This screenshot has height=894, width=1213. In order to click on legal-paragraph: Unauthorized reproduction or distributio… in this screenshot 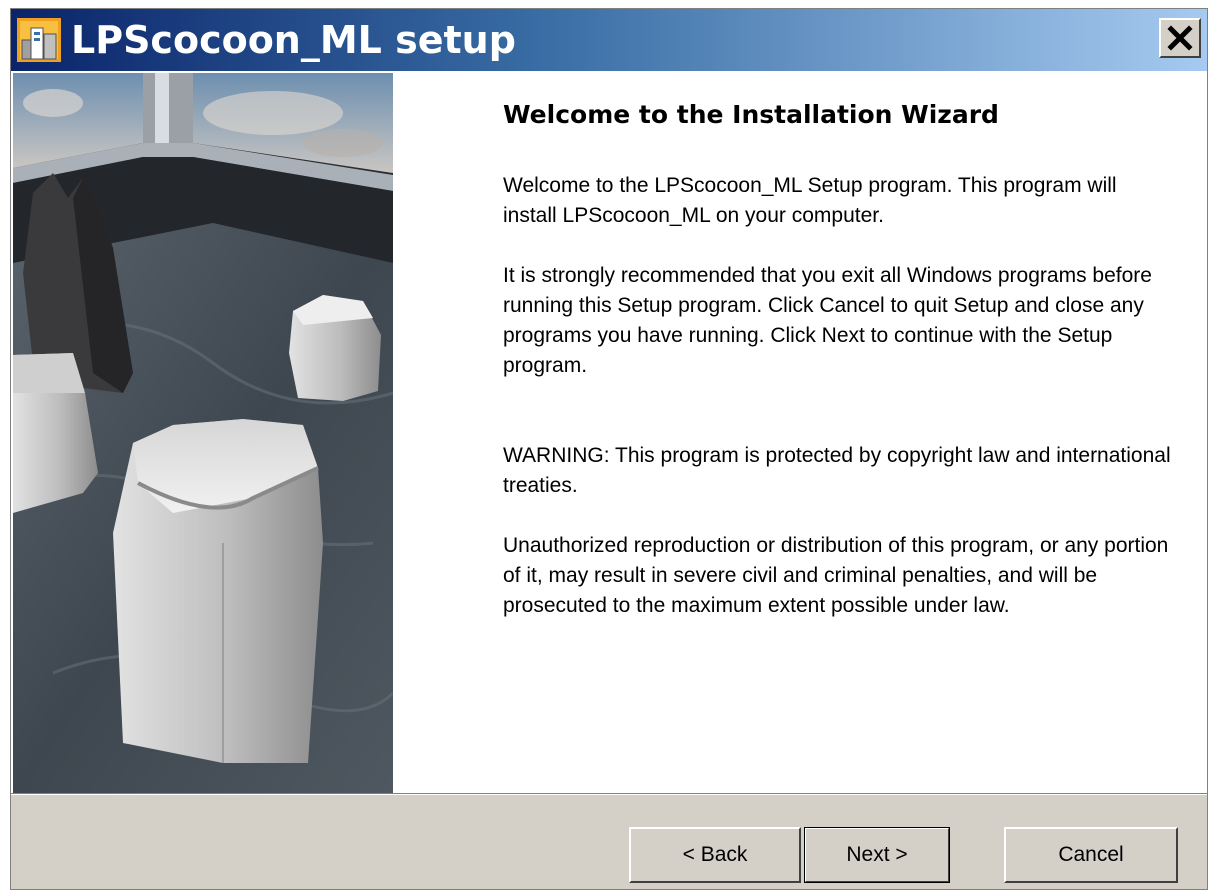, I will do `click(836, 575)`.